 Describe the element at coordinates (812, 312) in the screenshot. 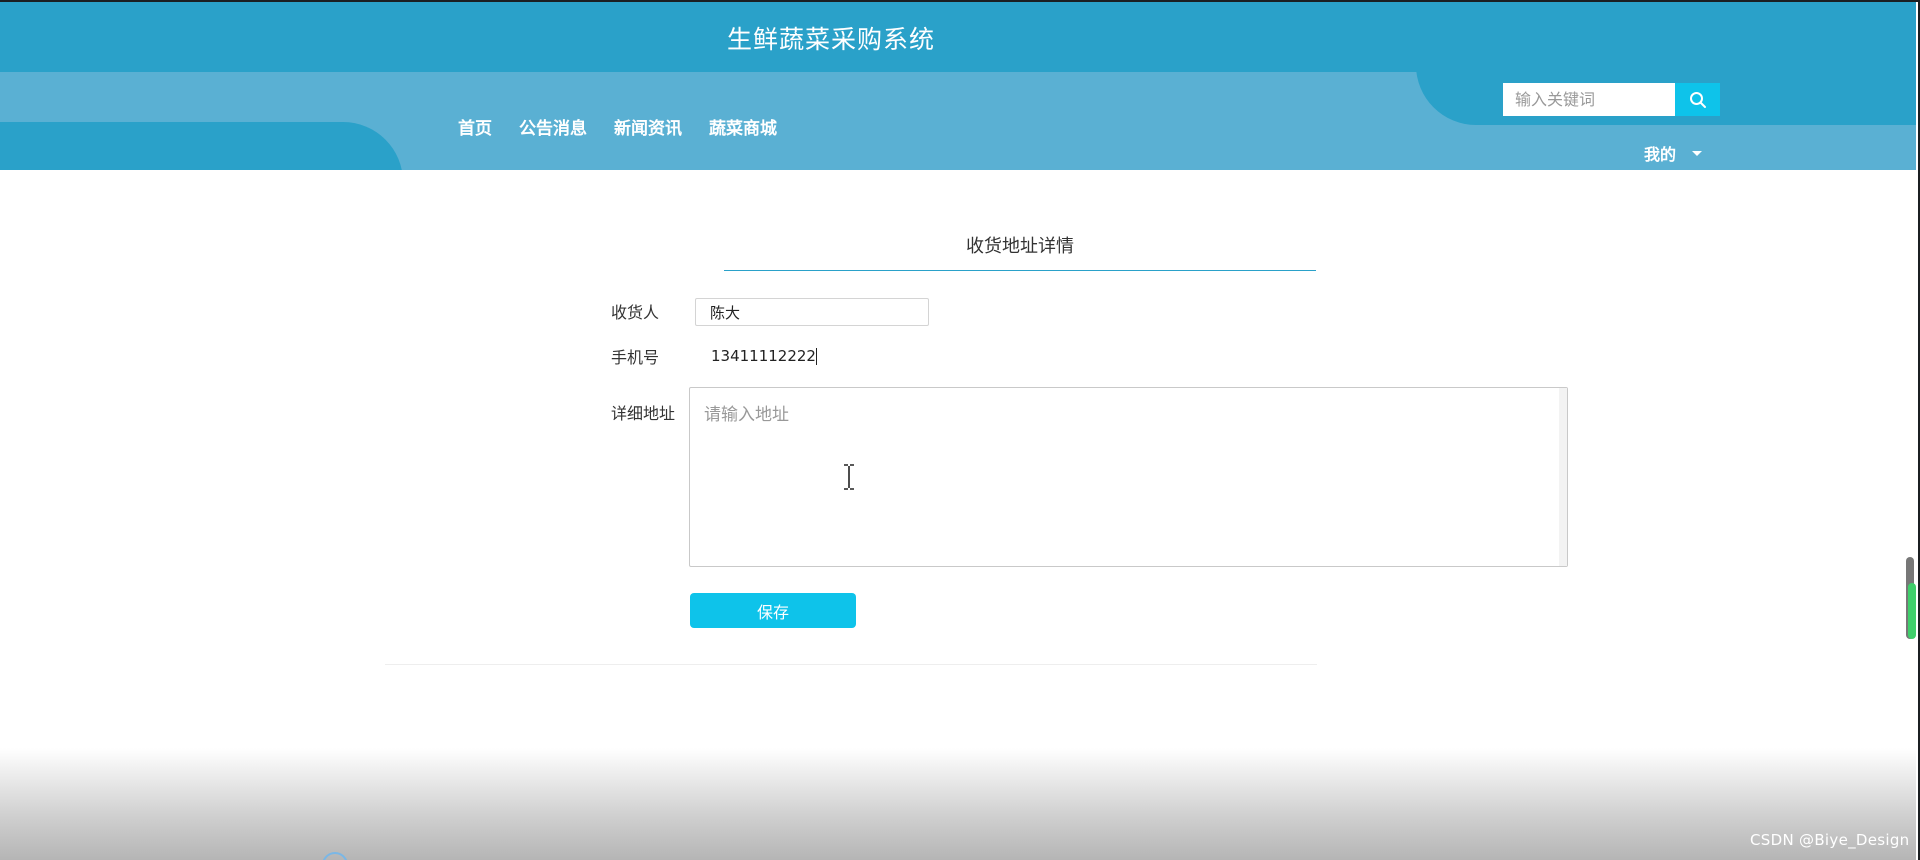

I see `receiver-input: 陈大` at that location.